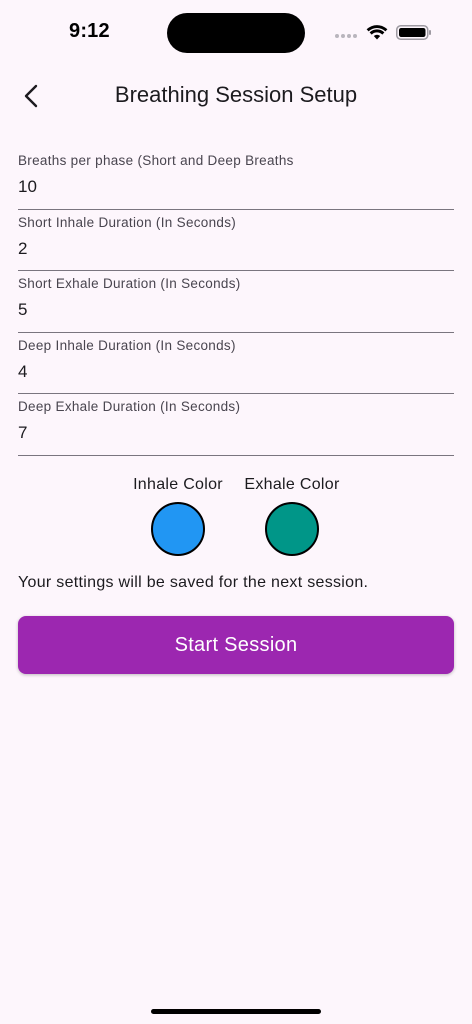 The image size is (472, 1024). I want to click on exhale-color-picker: Exhale Color, so click(292, 516).